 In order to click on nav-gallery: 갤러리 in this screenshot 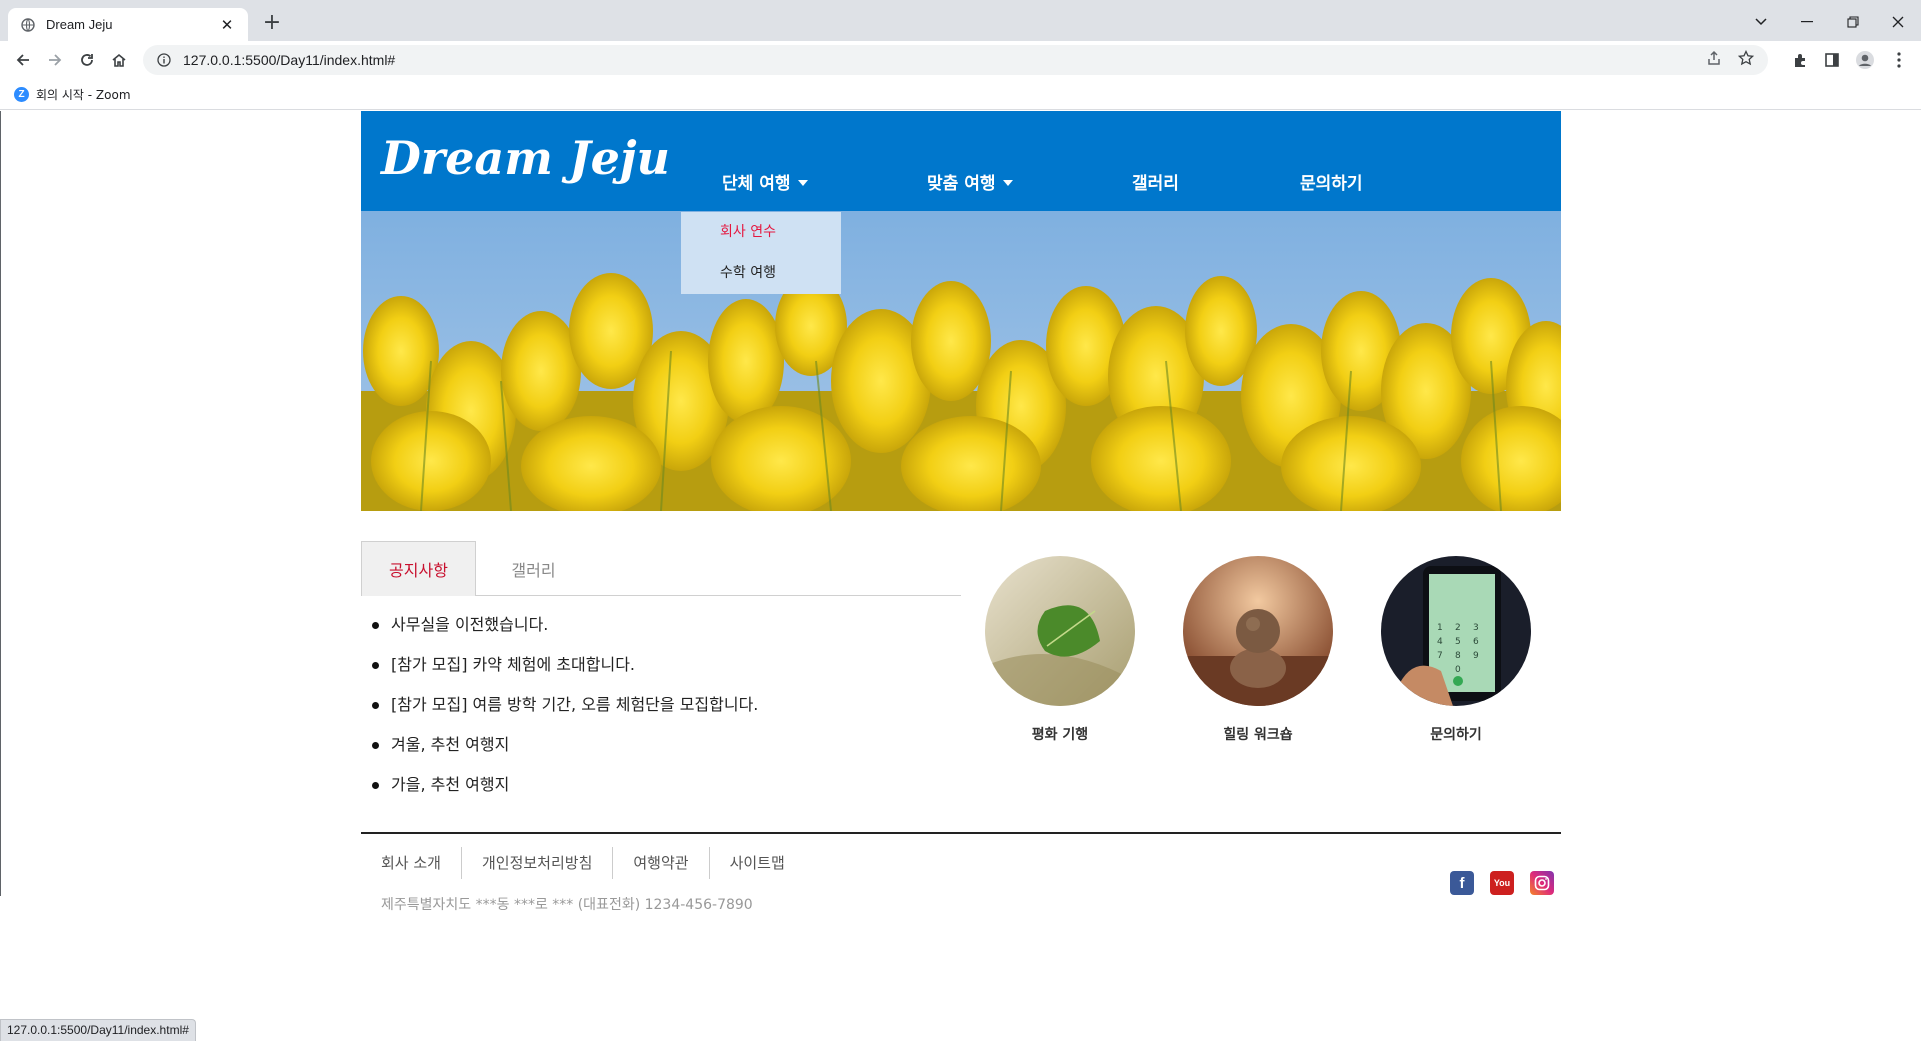, I will do `click(1155, 181)`.